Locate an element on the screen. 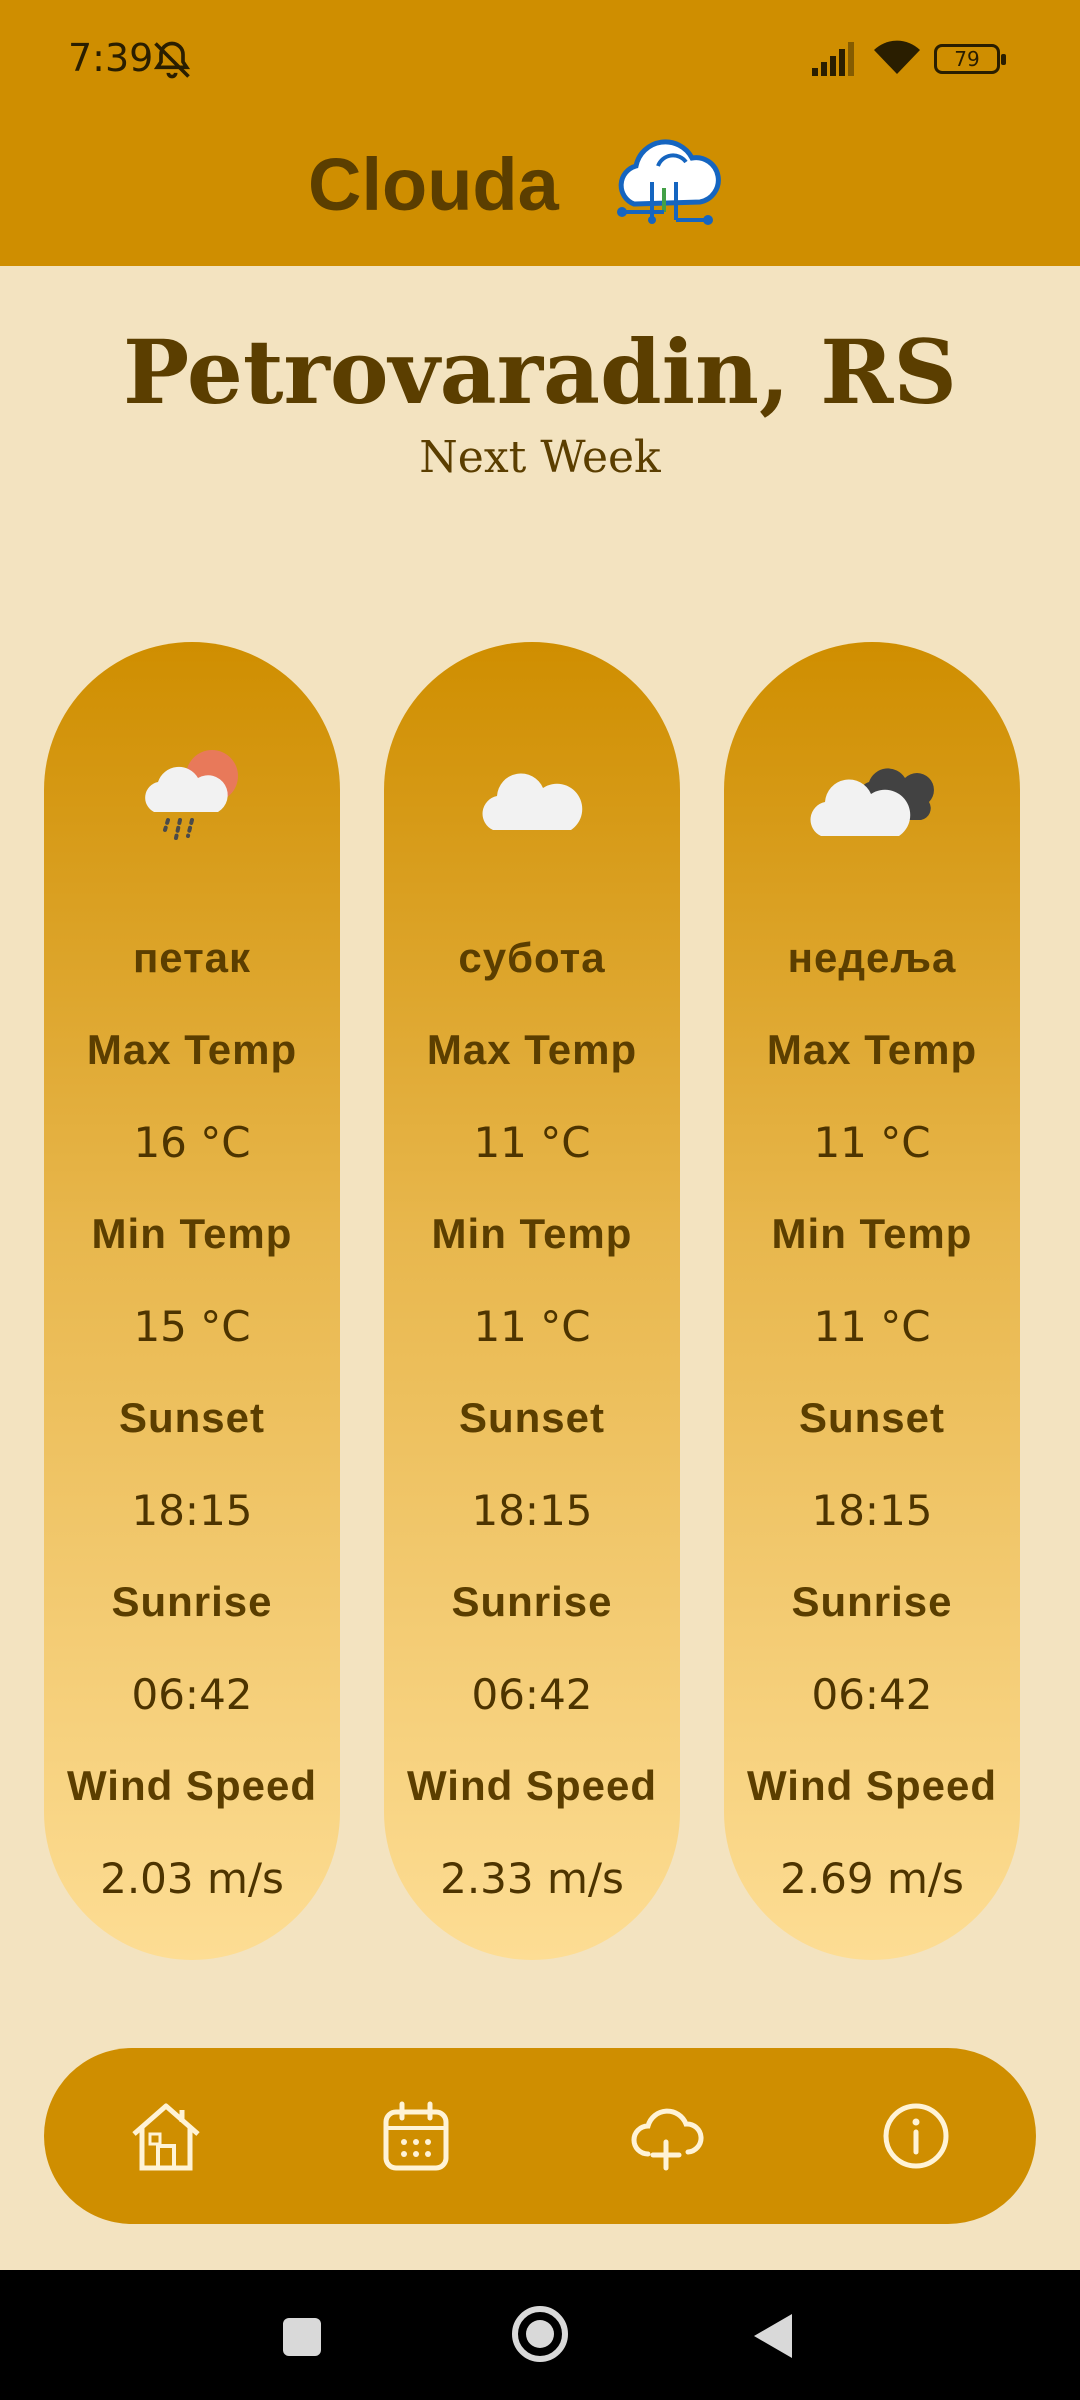 This screenshot has width=1080, height=2400. battery-level: 79 is located at coordinates (967, 59).